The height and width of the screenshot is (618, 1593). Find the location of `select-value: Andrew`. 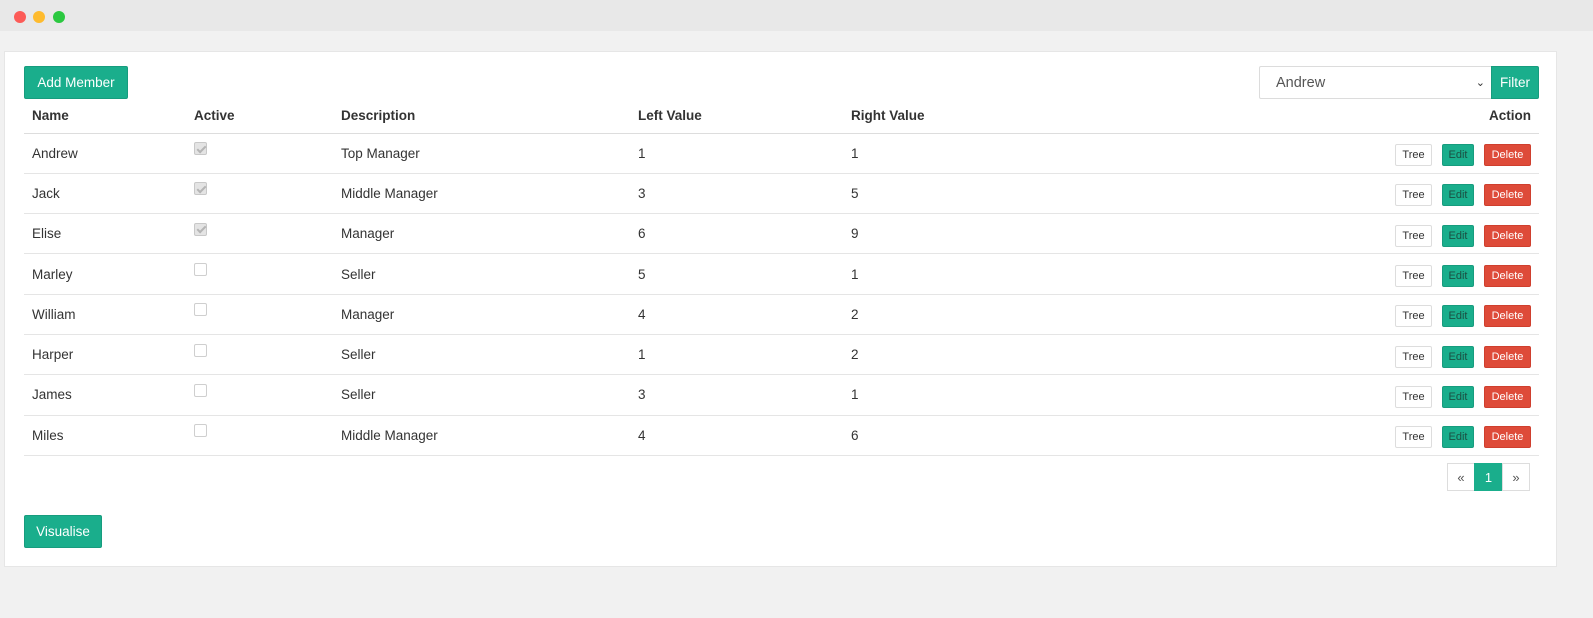

select-value: Andrew is located at coordinates (1301, 83).